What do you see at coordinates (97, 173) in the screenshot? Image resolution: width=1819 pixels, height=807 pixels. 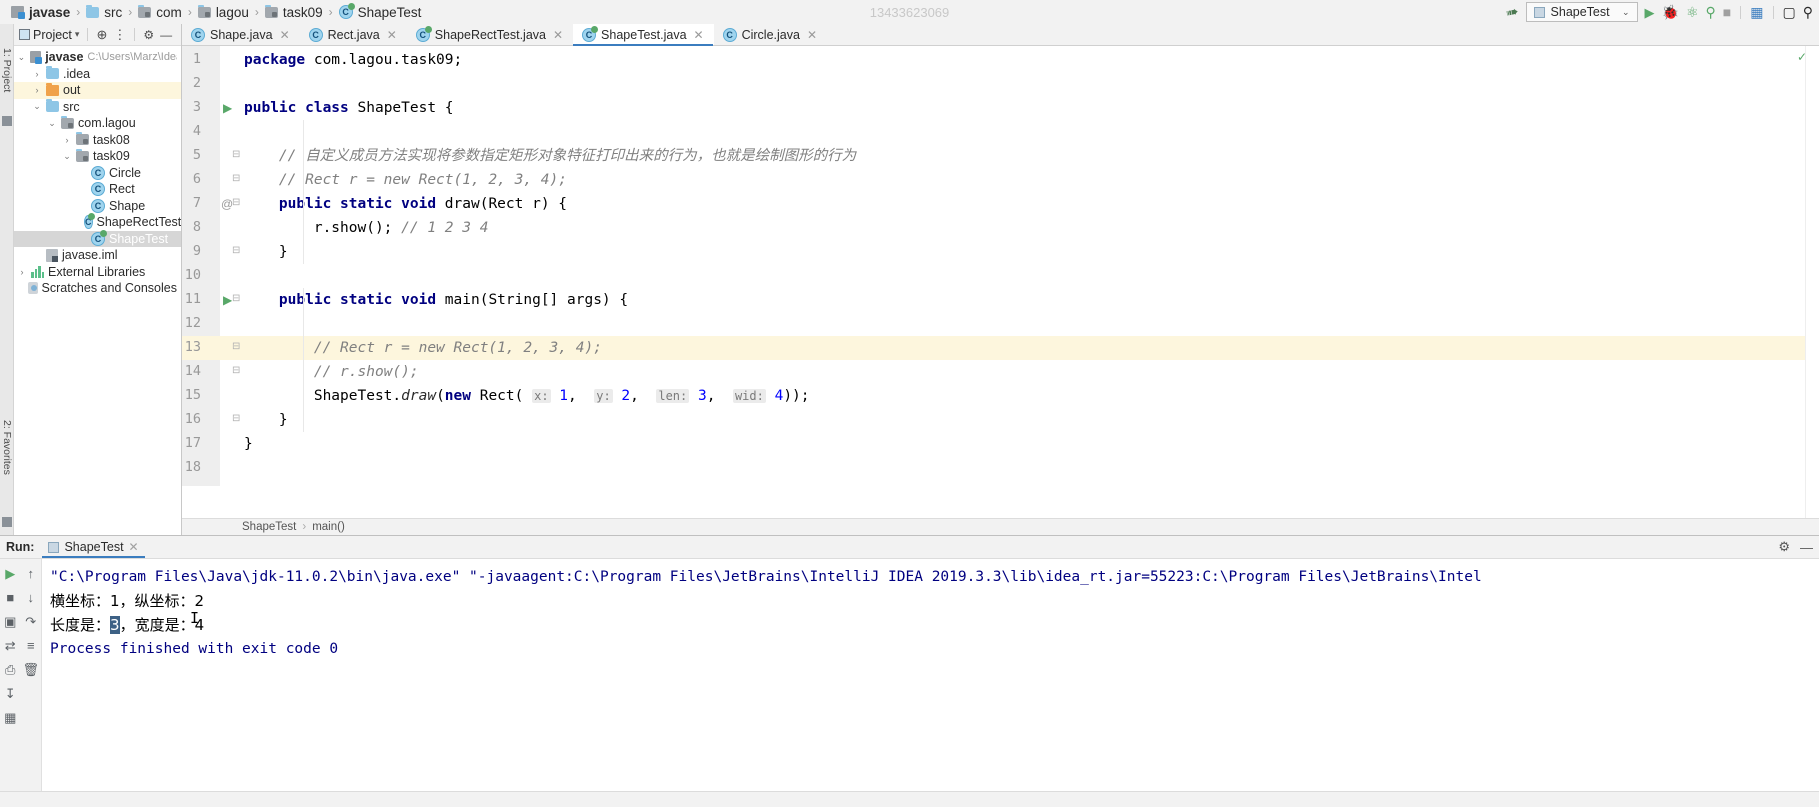 I see `tree-item-circle: ›CCircle` at bounding box center [97, 173].